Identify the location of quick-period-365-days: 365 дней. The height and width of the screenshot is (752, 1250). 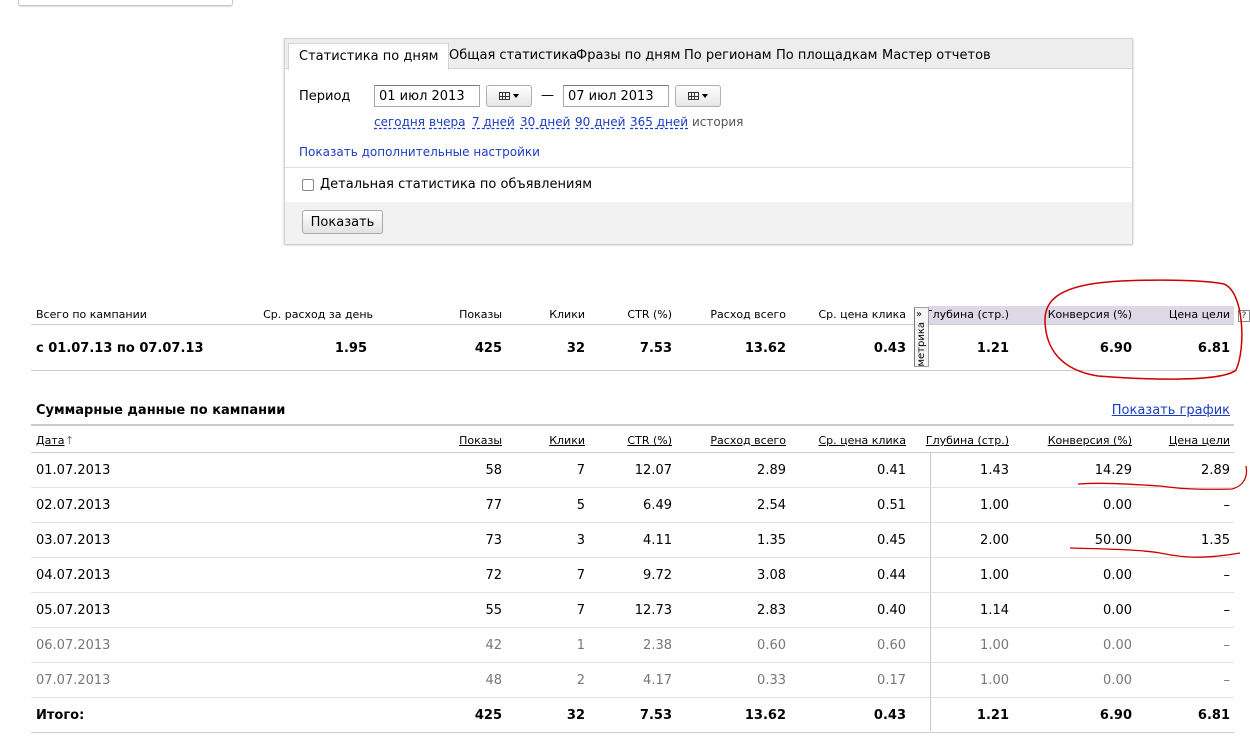
(659, 122).